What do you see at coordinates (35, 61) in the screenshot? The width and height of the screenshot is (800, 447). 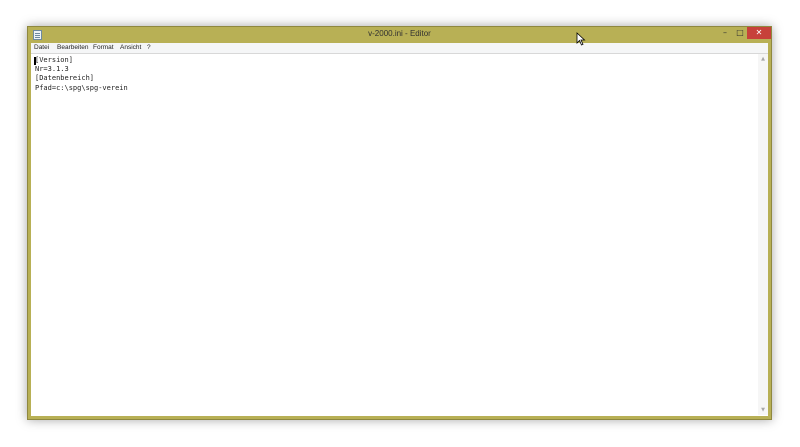 I see `text-caret` at bounding box center [35, 61].